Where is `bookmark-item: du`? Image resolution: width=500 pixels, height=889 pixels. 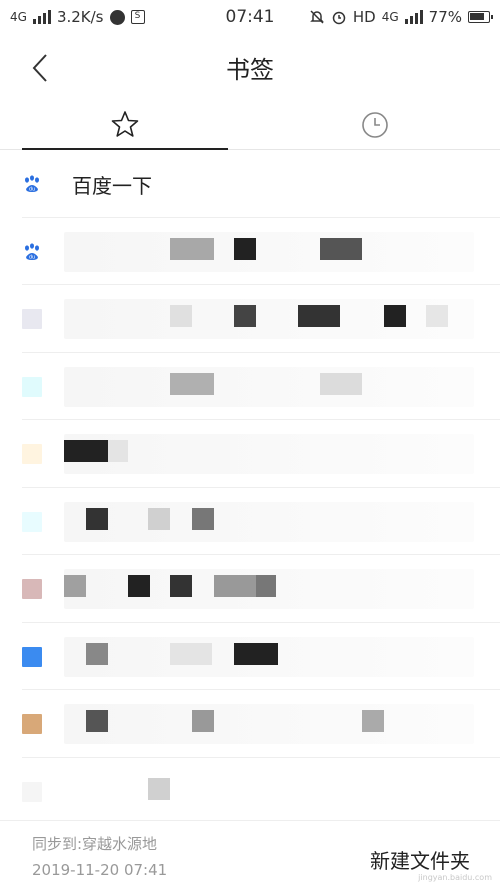
bookmark-item: du is located at coordinates (261, 251).